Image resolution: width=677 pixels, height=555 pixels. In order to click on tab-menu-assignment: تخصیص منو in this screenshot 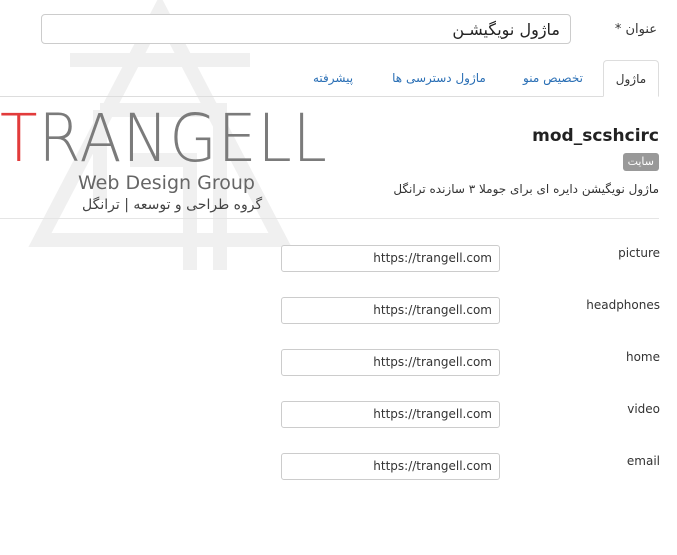, I will do `click(553, 78)`.